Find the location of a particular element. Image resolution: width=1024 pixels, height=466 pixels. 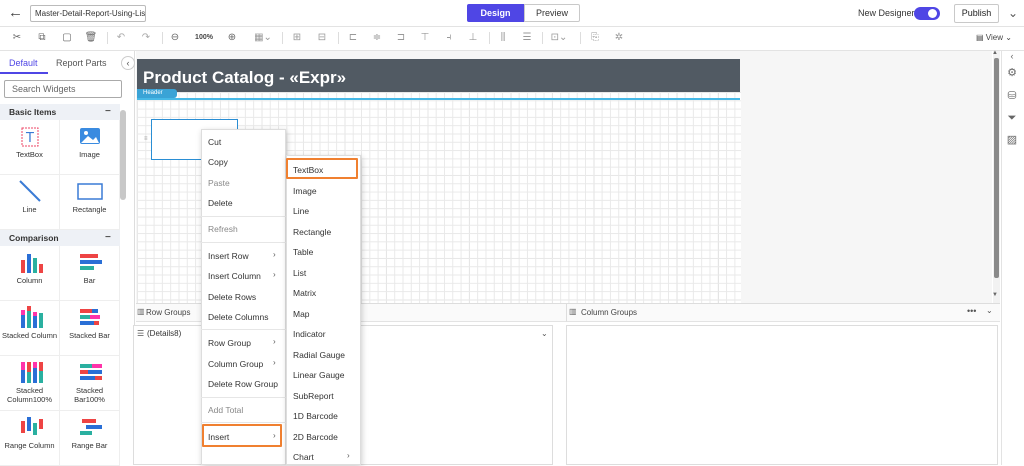

menu-item-add-total: Add Total is located at coordinates (225, 410).